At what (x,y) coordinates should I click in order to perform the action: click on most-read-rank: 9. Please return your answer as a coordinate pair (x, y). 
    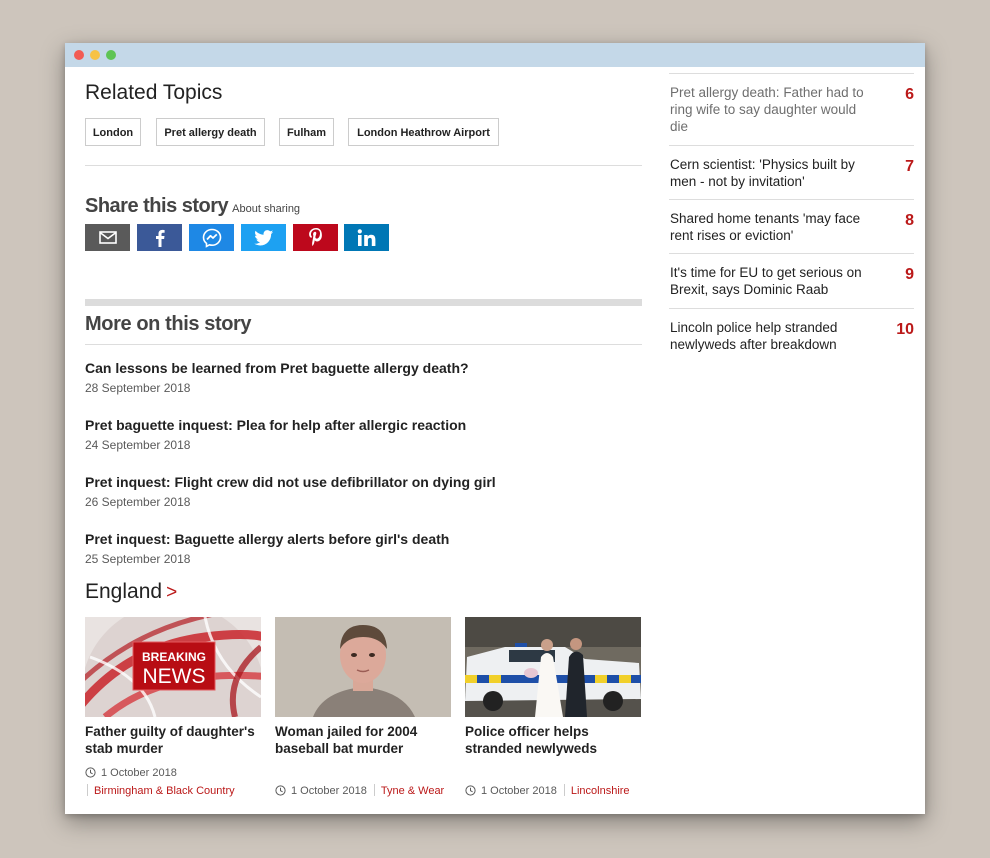
    Looking at the image, I should click on (909, 274).